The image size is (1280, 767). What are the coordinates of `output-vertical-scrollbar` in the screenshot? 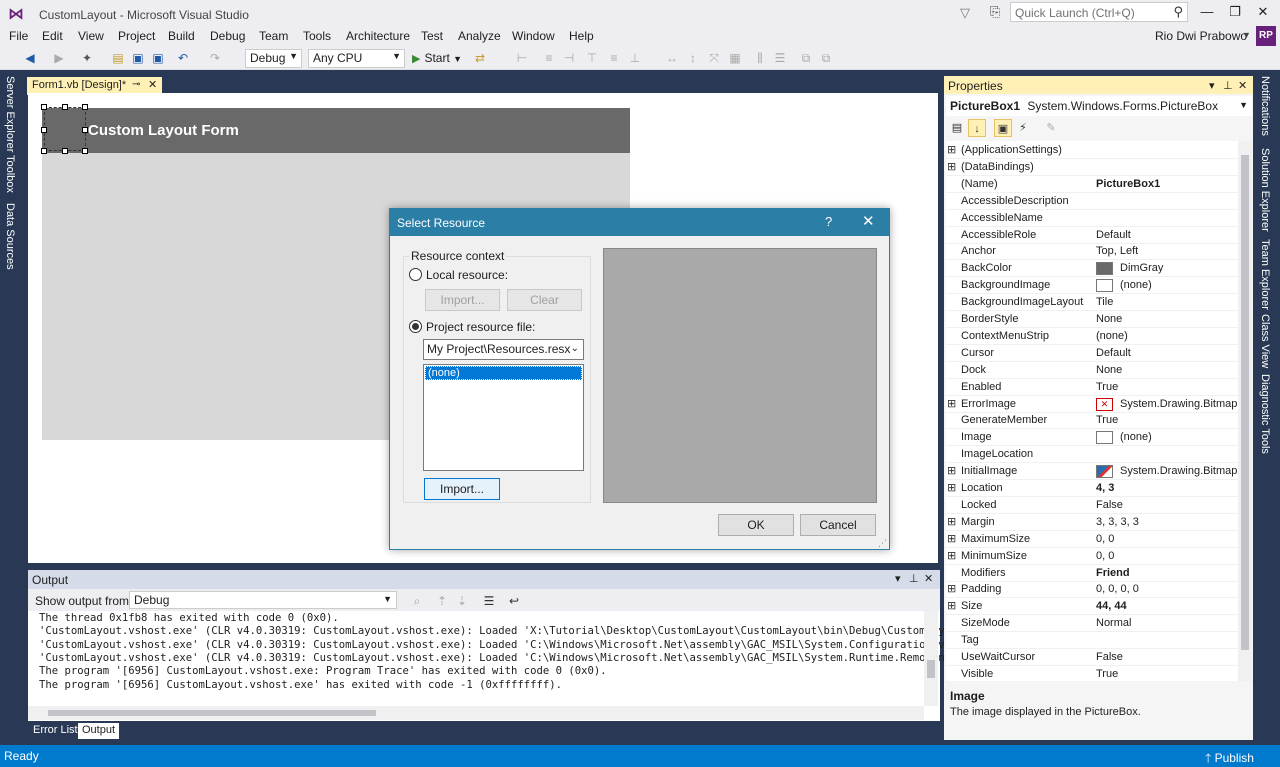 It's located at (931, 658).